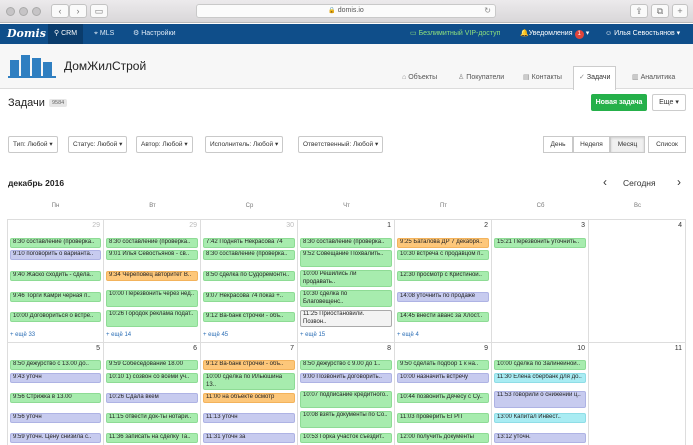 The height and width of the screenshot is (445, 693). What do you see at coordinates (653, 77) in the screenshot?
I see `tab-analytics: ▥ Аналитика` at bounding box center [653, 77].